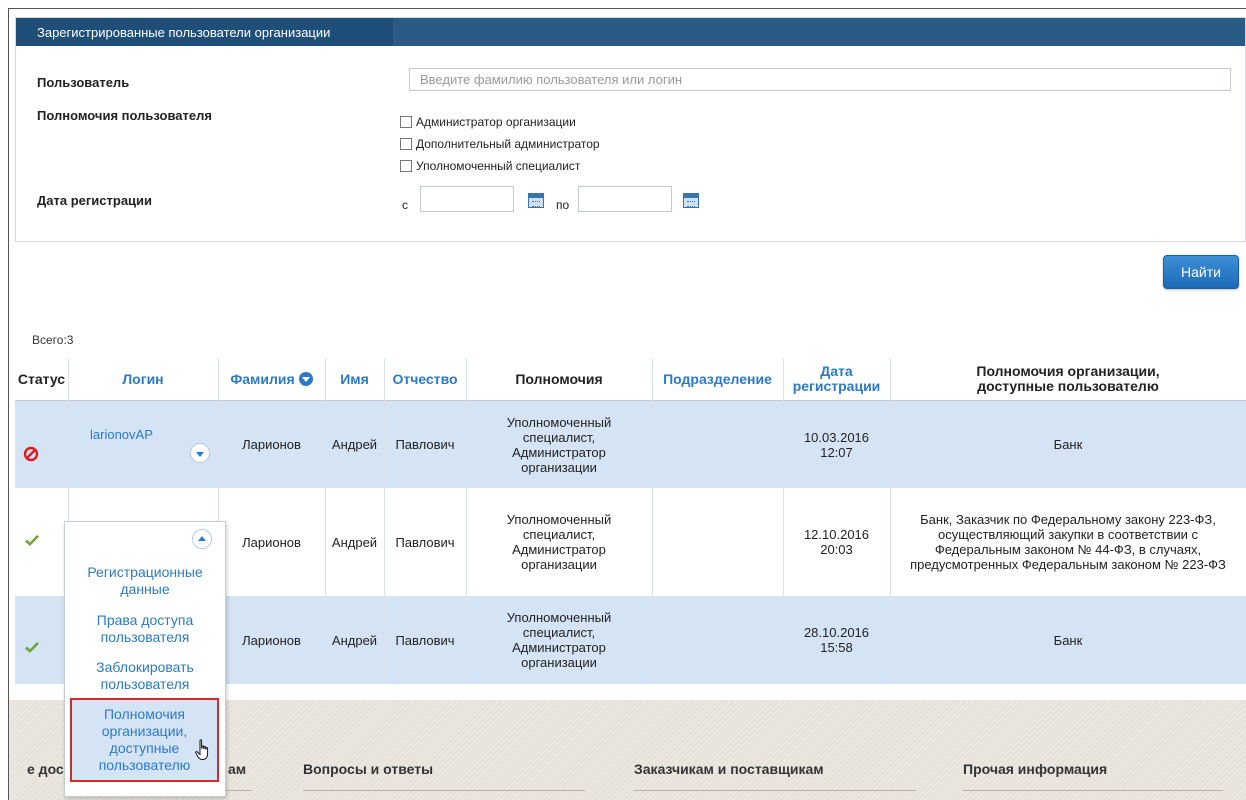 The image size is (1246, 800). Describe the element at coordinates (717, 379) in the screenshot. I see `column-header-department: Подразделение` at that location.